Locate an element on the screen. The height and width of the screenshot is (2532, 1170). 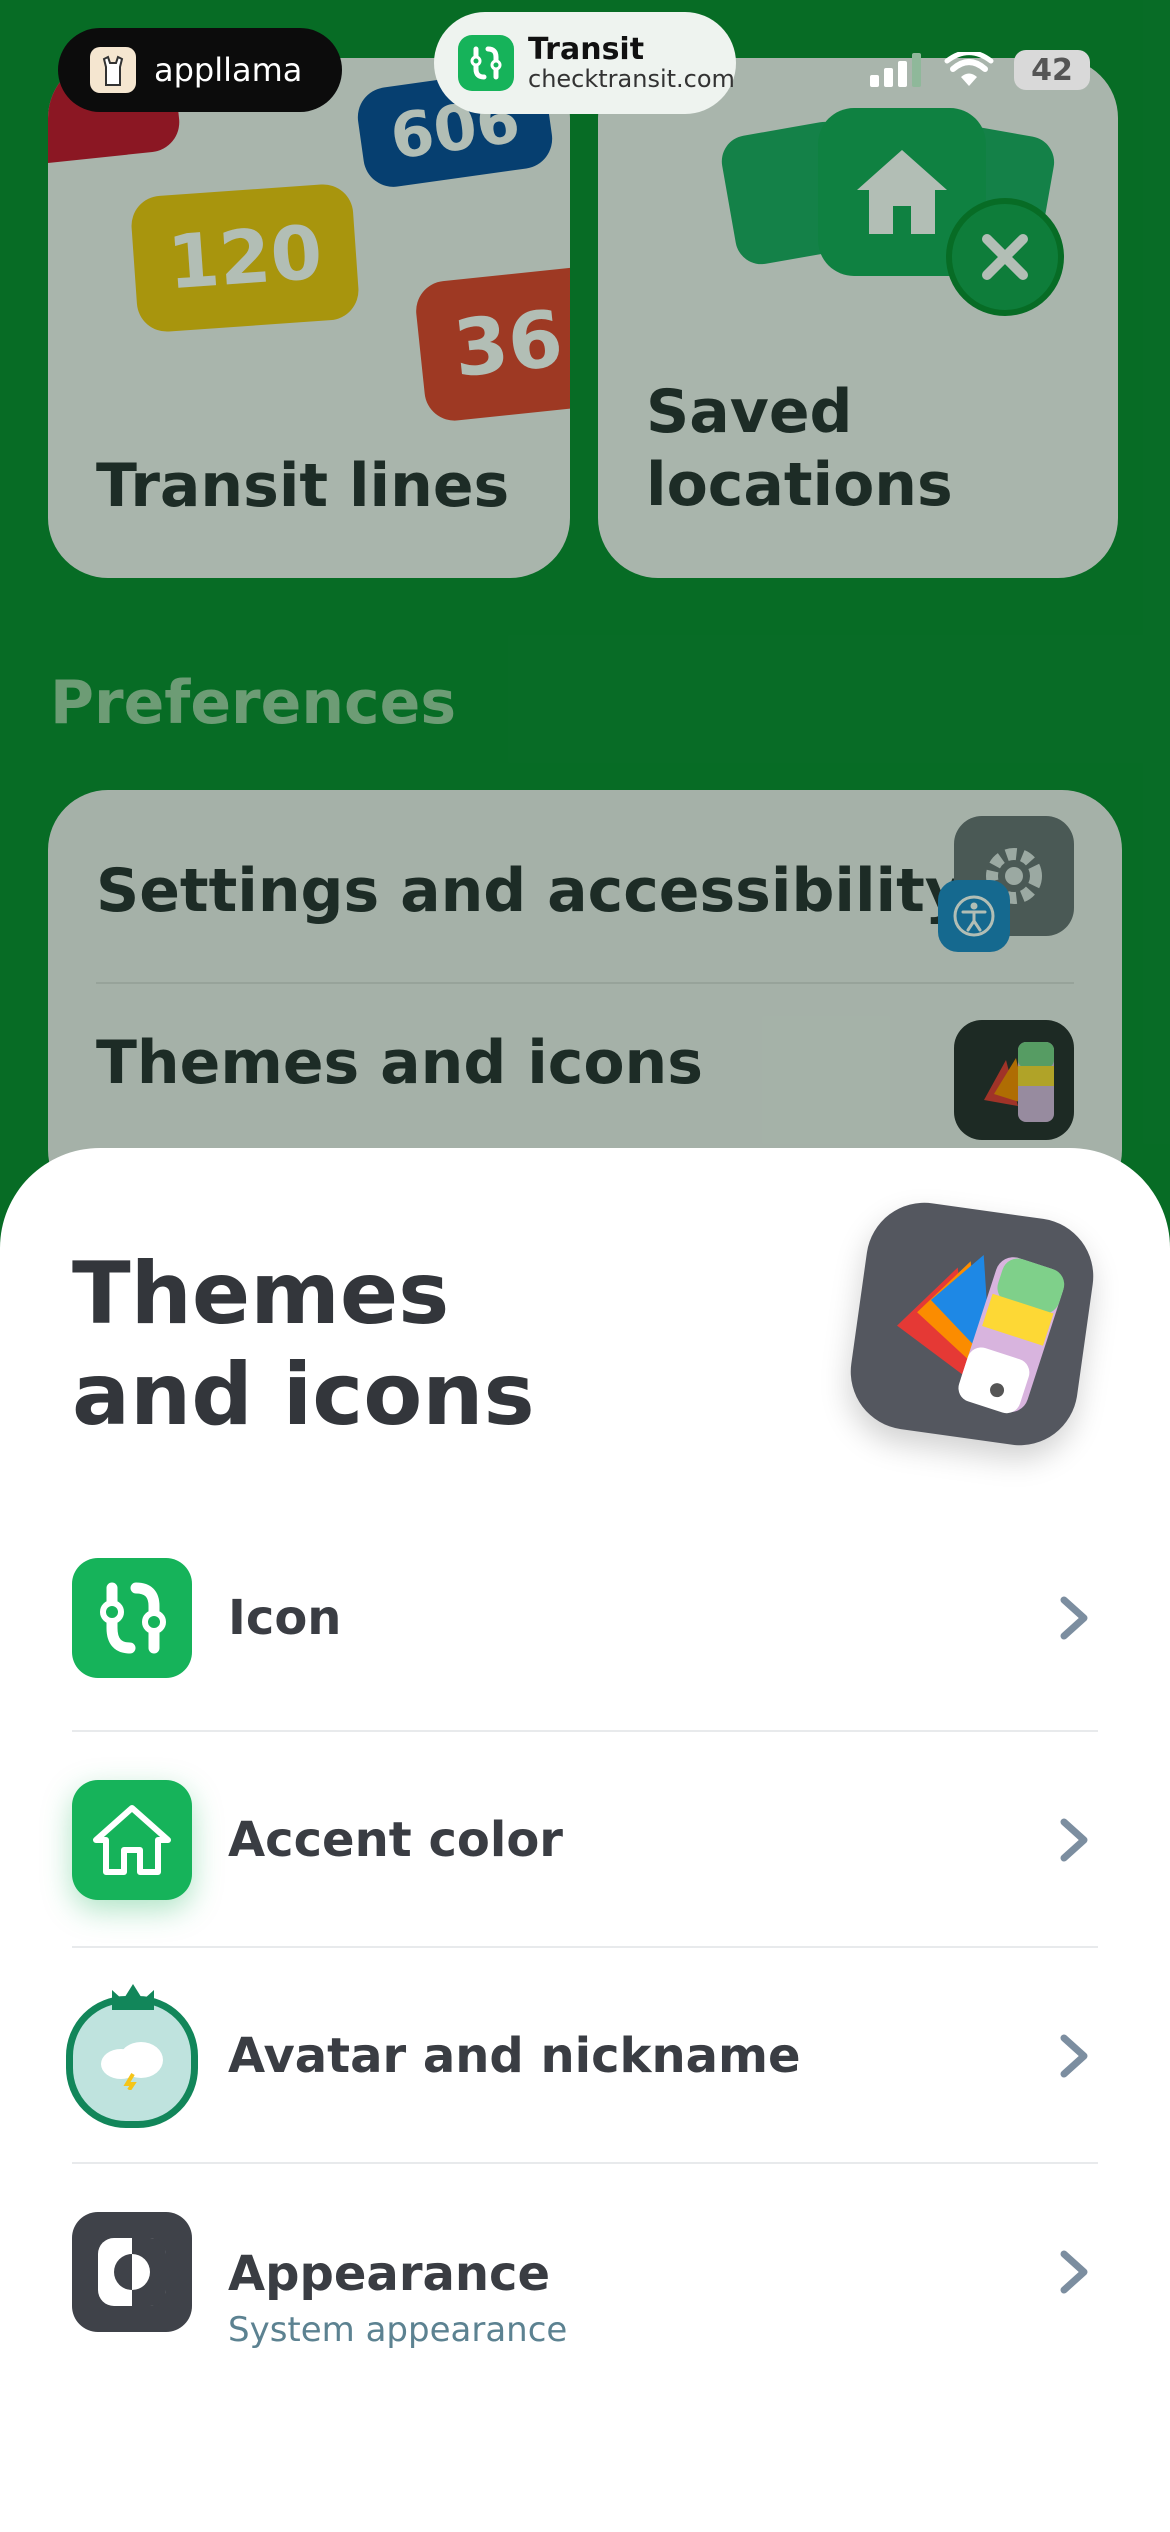
line-chip-120: 120 is located at coordinates (245, 258).